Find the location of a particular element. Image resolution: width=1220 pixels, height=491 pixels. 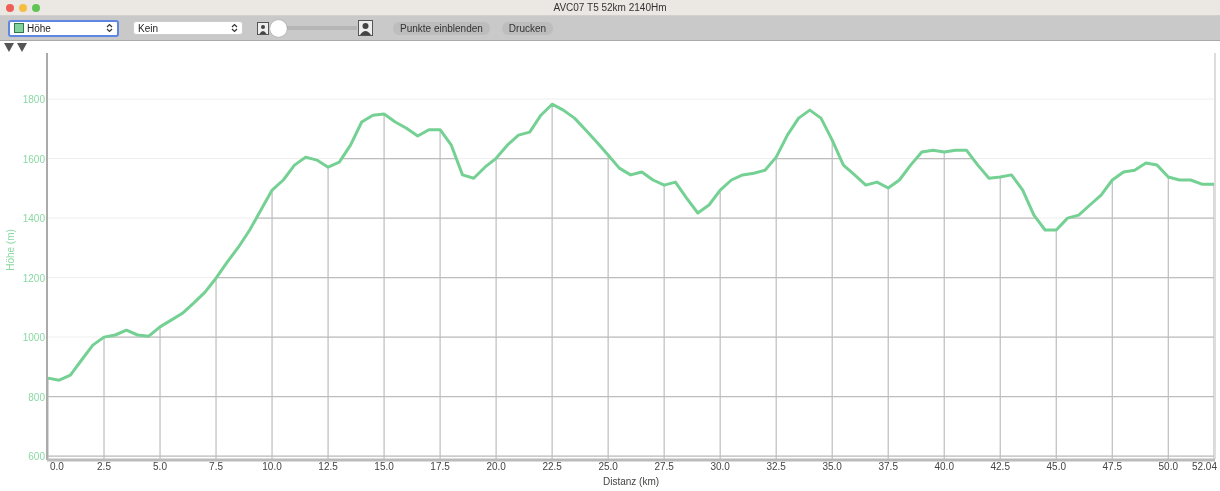

tick-label: 27.5 is located at coordinates (664, 466).